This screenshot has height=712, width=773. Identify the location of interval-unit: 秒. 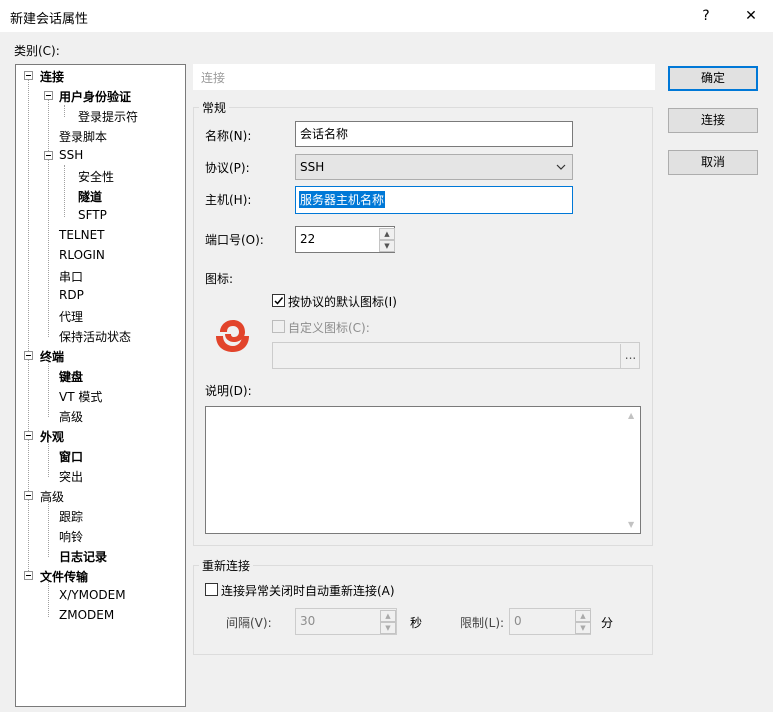
(416, 623).